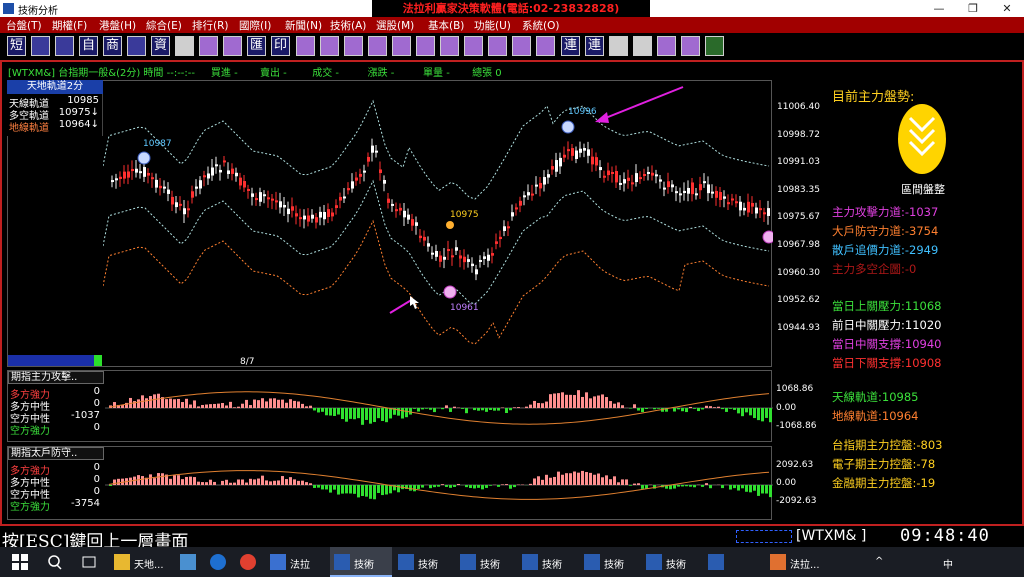  Describe the element at coordinates (377, 46) in the screenshot. I see `double-left-icon` at that location.